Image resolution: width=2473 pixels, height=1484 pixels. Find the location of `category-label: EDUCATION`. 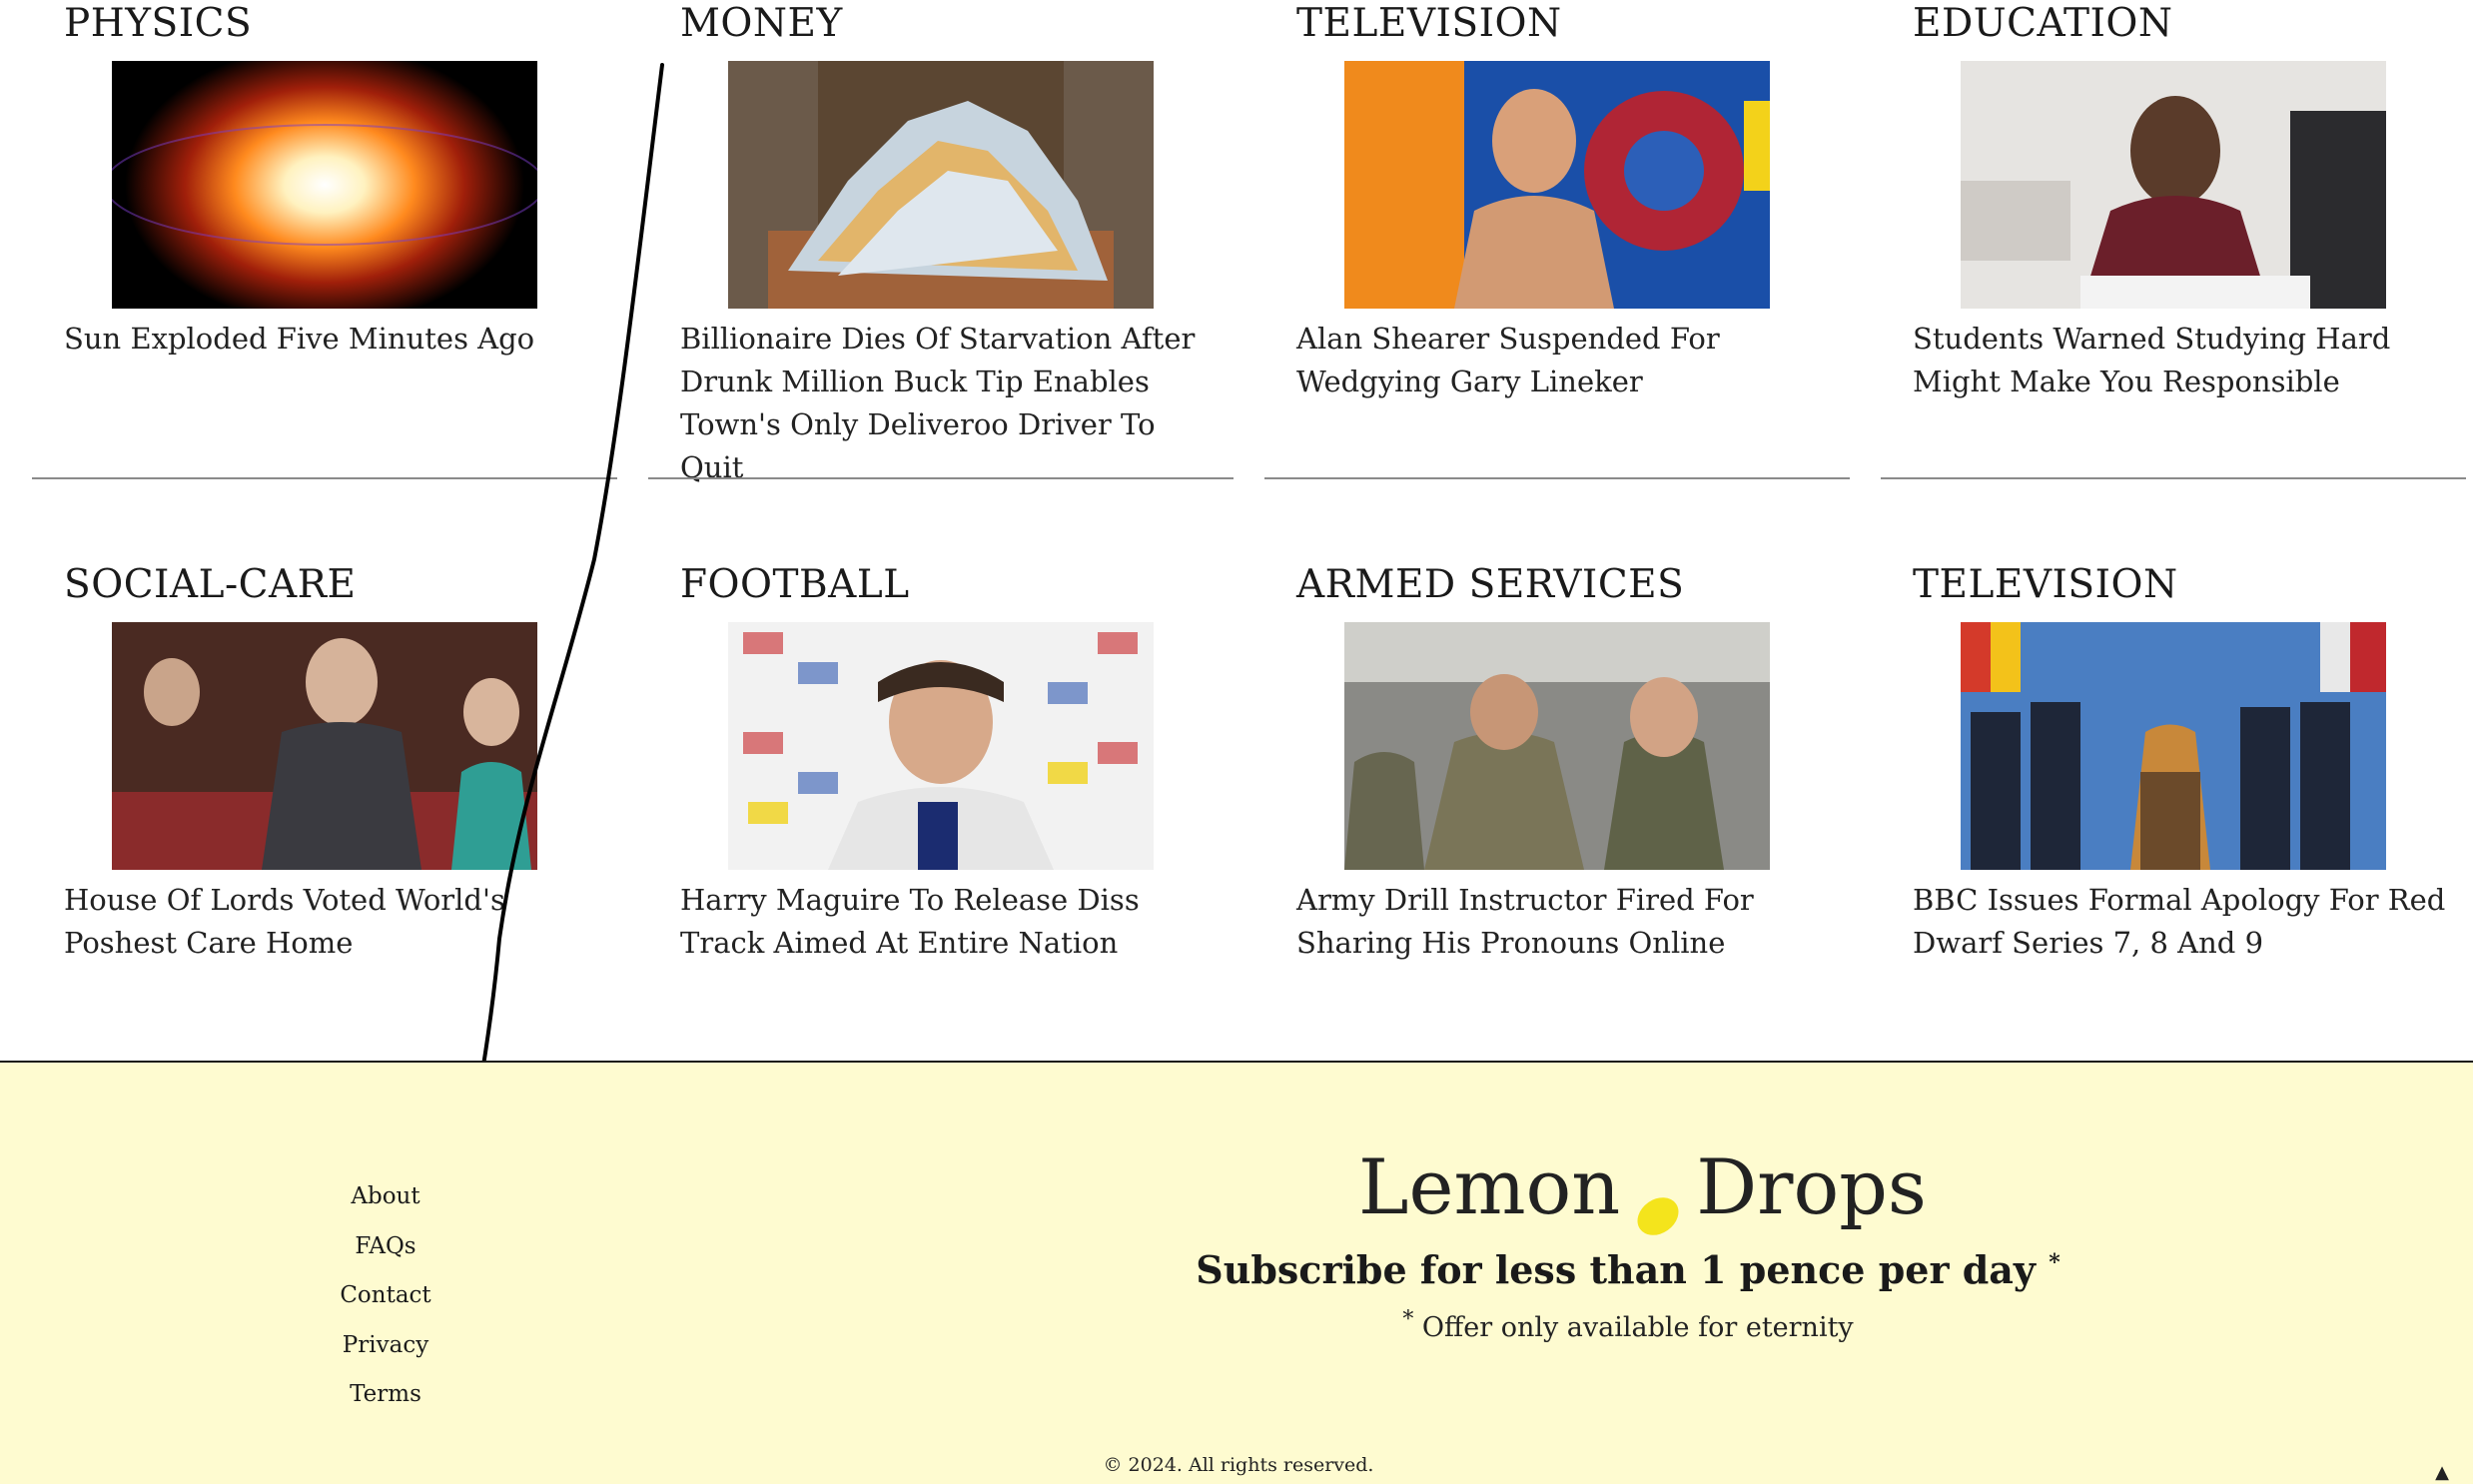

category-label: EDUCATION is located at coordinates (2043, 24).